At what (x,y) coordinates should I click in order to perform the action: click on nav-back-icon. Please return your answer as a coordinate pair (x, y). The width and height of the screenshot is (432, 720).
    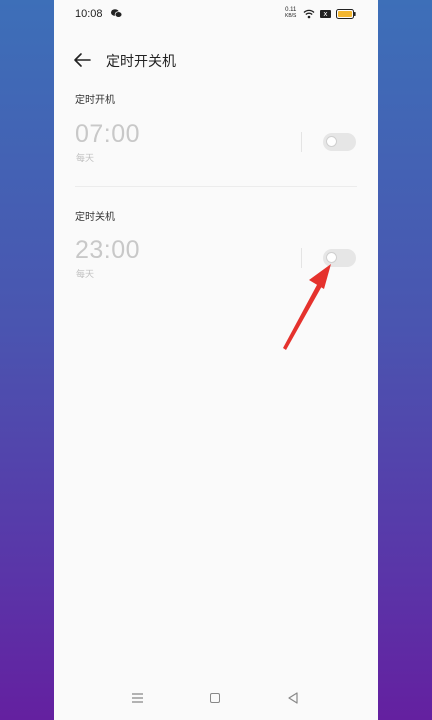
    Looking at the image, I should click on (293, 698).